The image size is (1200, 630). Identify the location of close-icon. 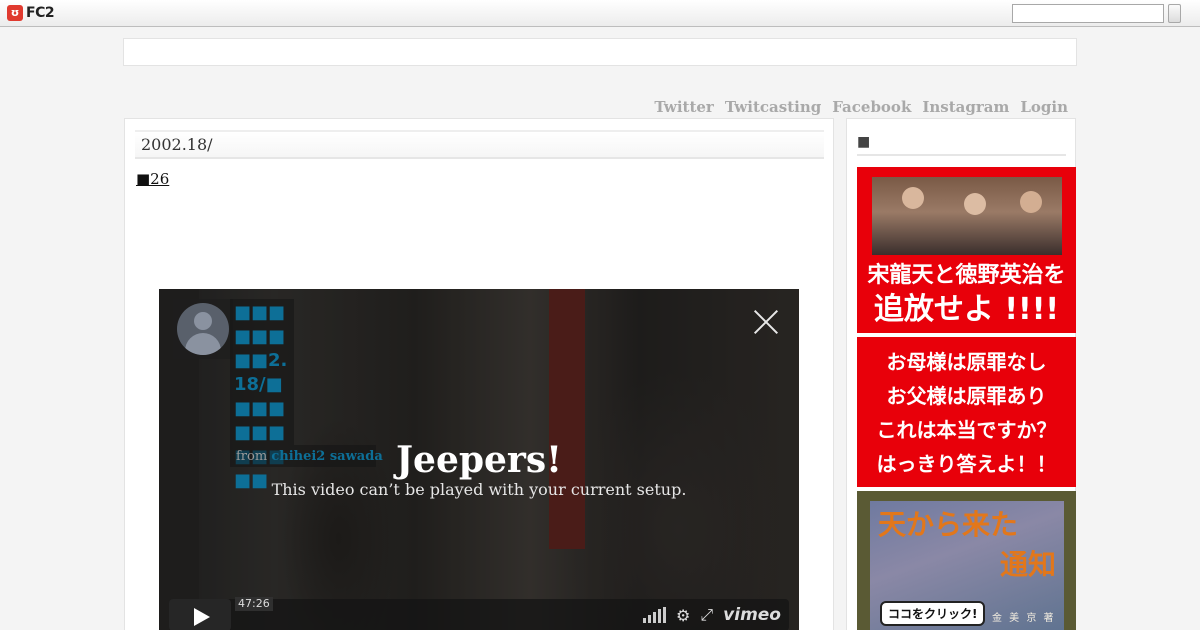
(766, 322).